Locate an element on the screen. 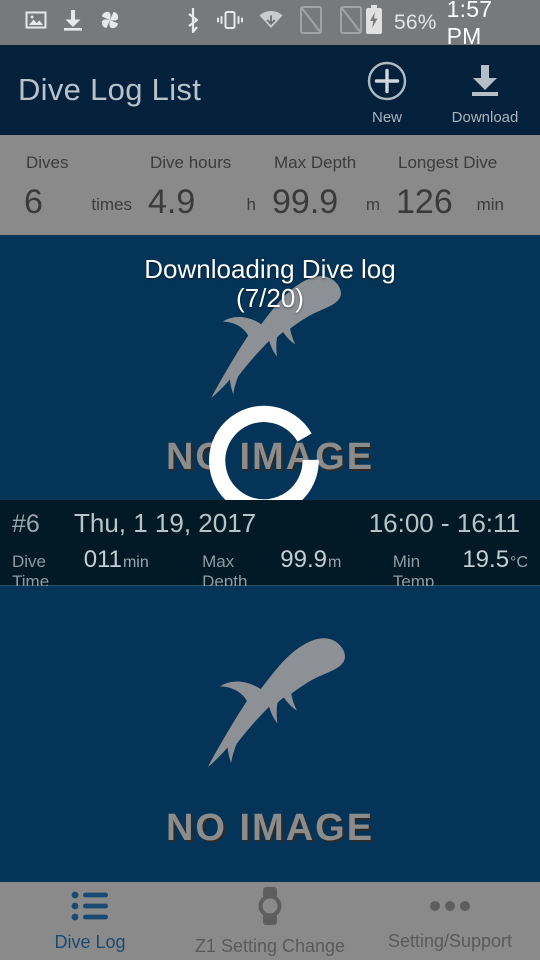 This screenshot has width=540, height=960. nav-label-dive-log: Dive Log is located at coordinates (90, 941).